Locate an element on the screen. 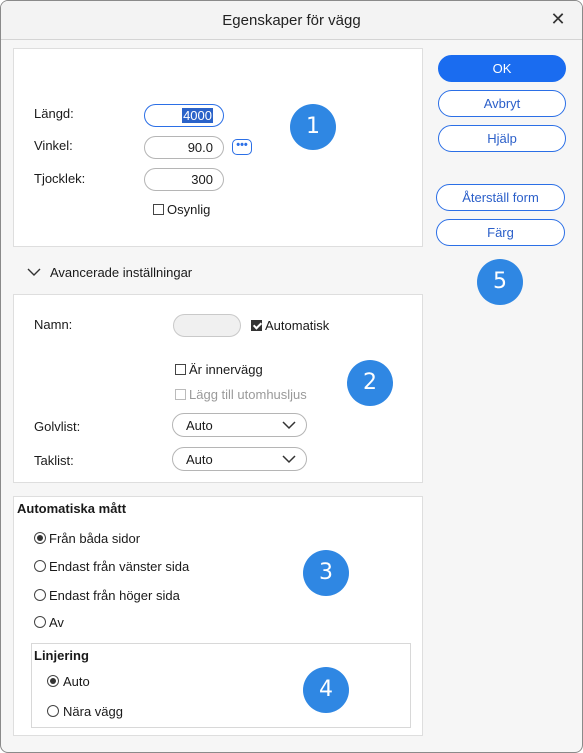 This screenshot has width=583, height=753. outdoor-light-label: Lägg till utomhusljus is located at coordinates (248, 394).